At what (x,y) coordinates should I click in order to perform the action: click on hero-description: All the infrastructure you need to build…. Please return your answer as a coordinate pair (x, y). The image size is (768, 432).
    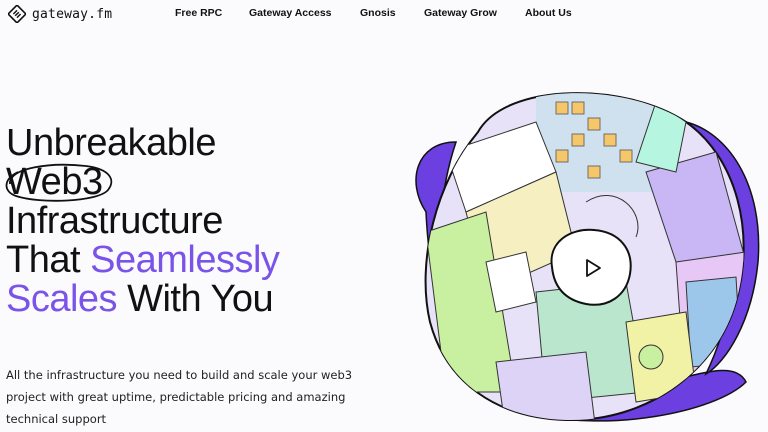
    Looking at the image, I should click on (179, 397).